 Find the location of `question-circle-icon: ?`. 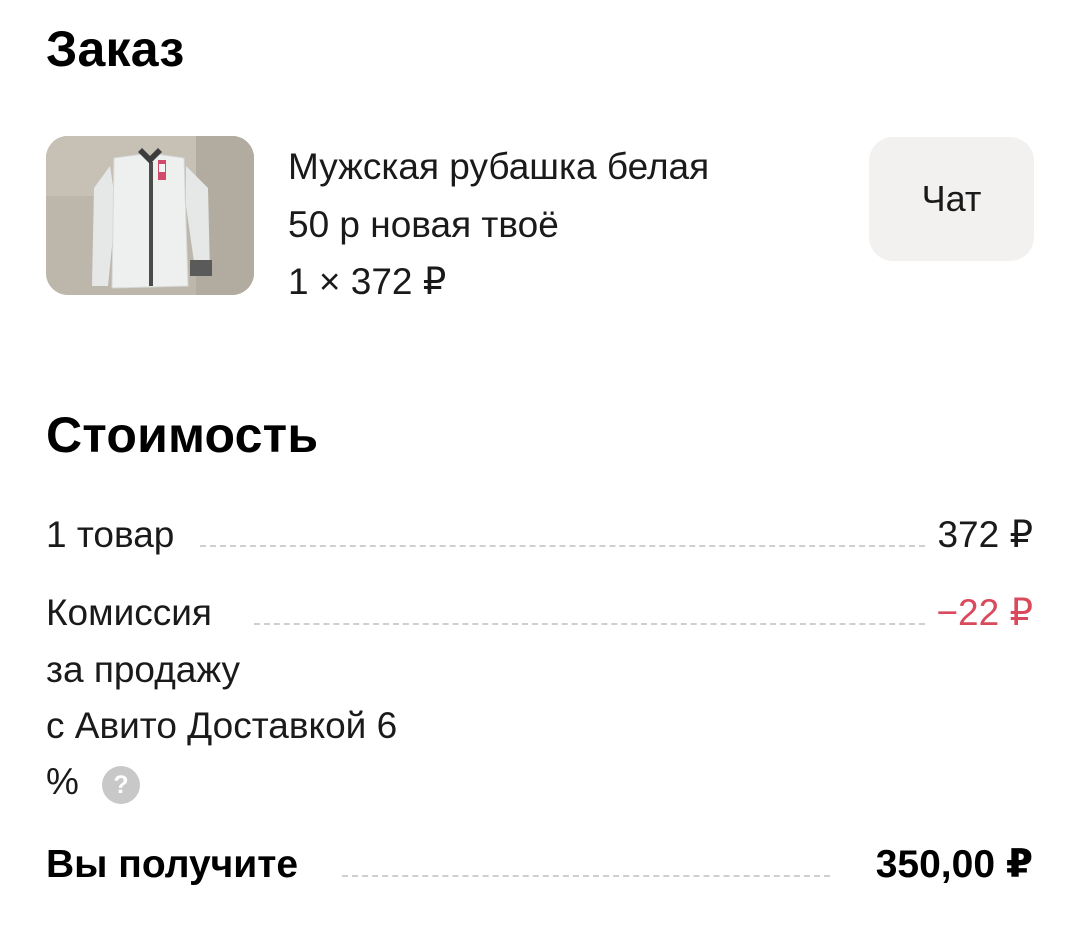

question-circle-icon: ? is located at coordinates (121, 785).